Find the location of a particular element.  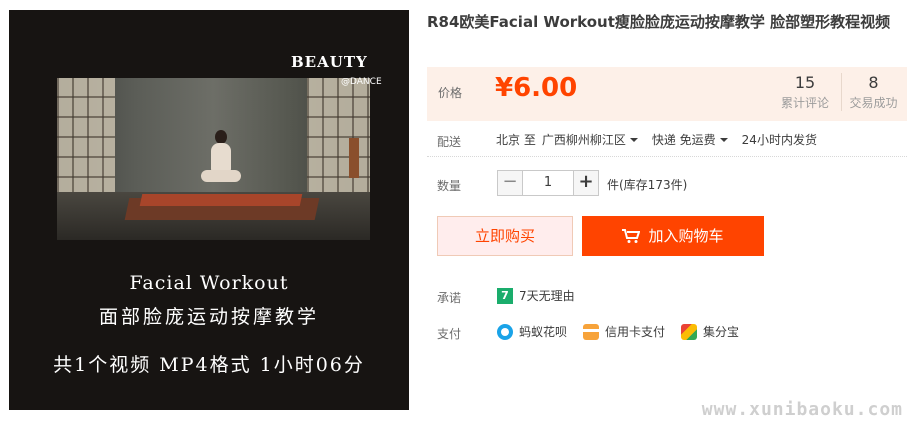

quantity-input: 1 is located at coordinates (548, 183).